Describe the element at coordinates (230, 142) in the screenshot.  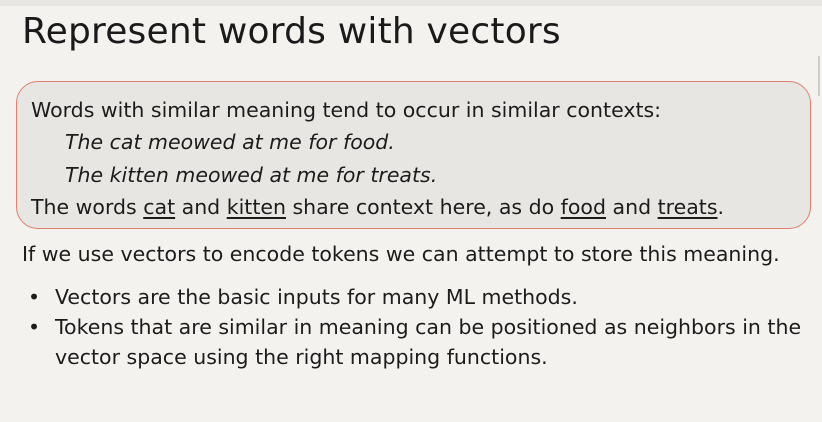
I see `example-sentence-1: The cat meowed at me for food.` at that location.